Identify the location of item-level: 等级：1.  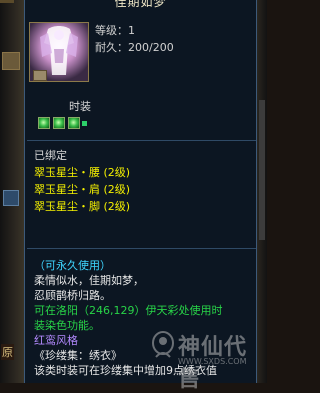
(115, 30).